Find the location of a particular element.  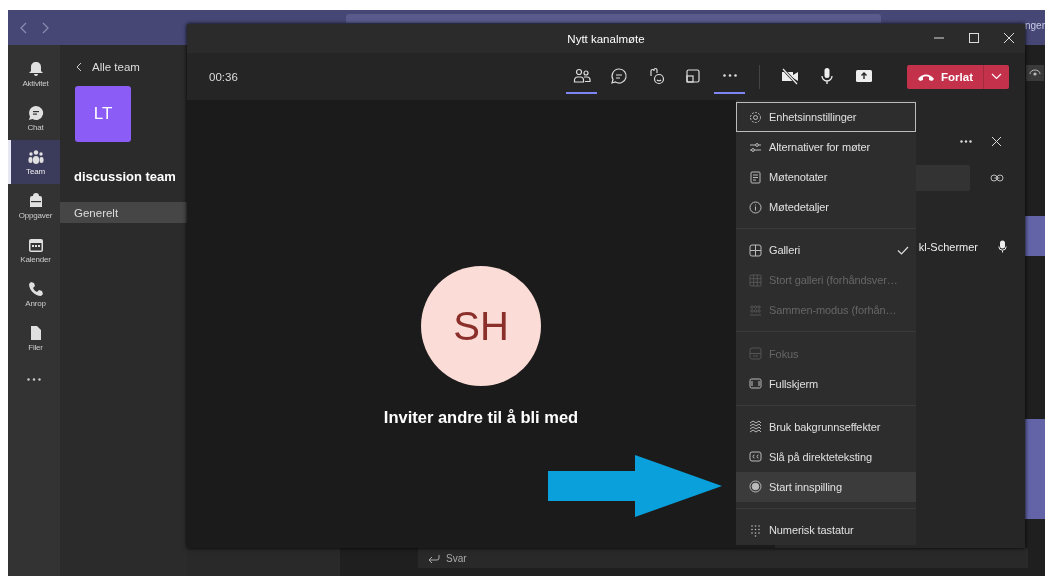

captions-icon is located at coordinates (755, 457).